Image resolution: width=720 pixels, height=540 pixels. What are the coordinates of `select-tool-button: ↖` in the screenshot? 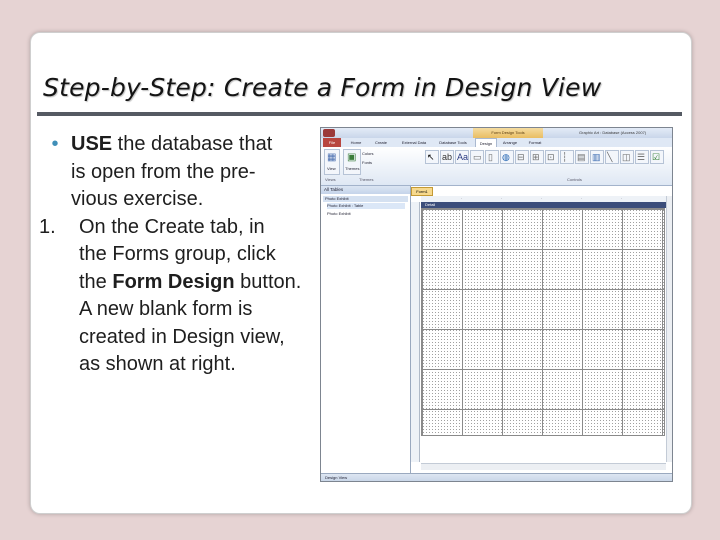 It's located at (432, 157).